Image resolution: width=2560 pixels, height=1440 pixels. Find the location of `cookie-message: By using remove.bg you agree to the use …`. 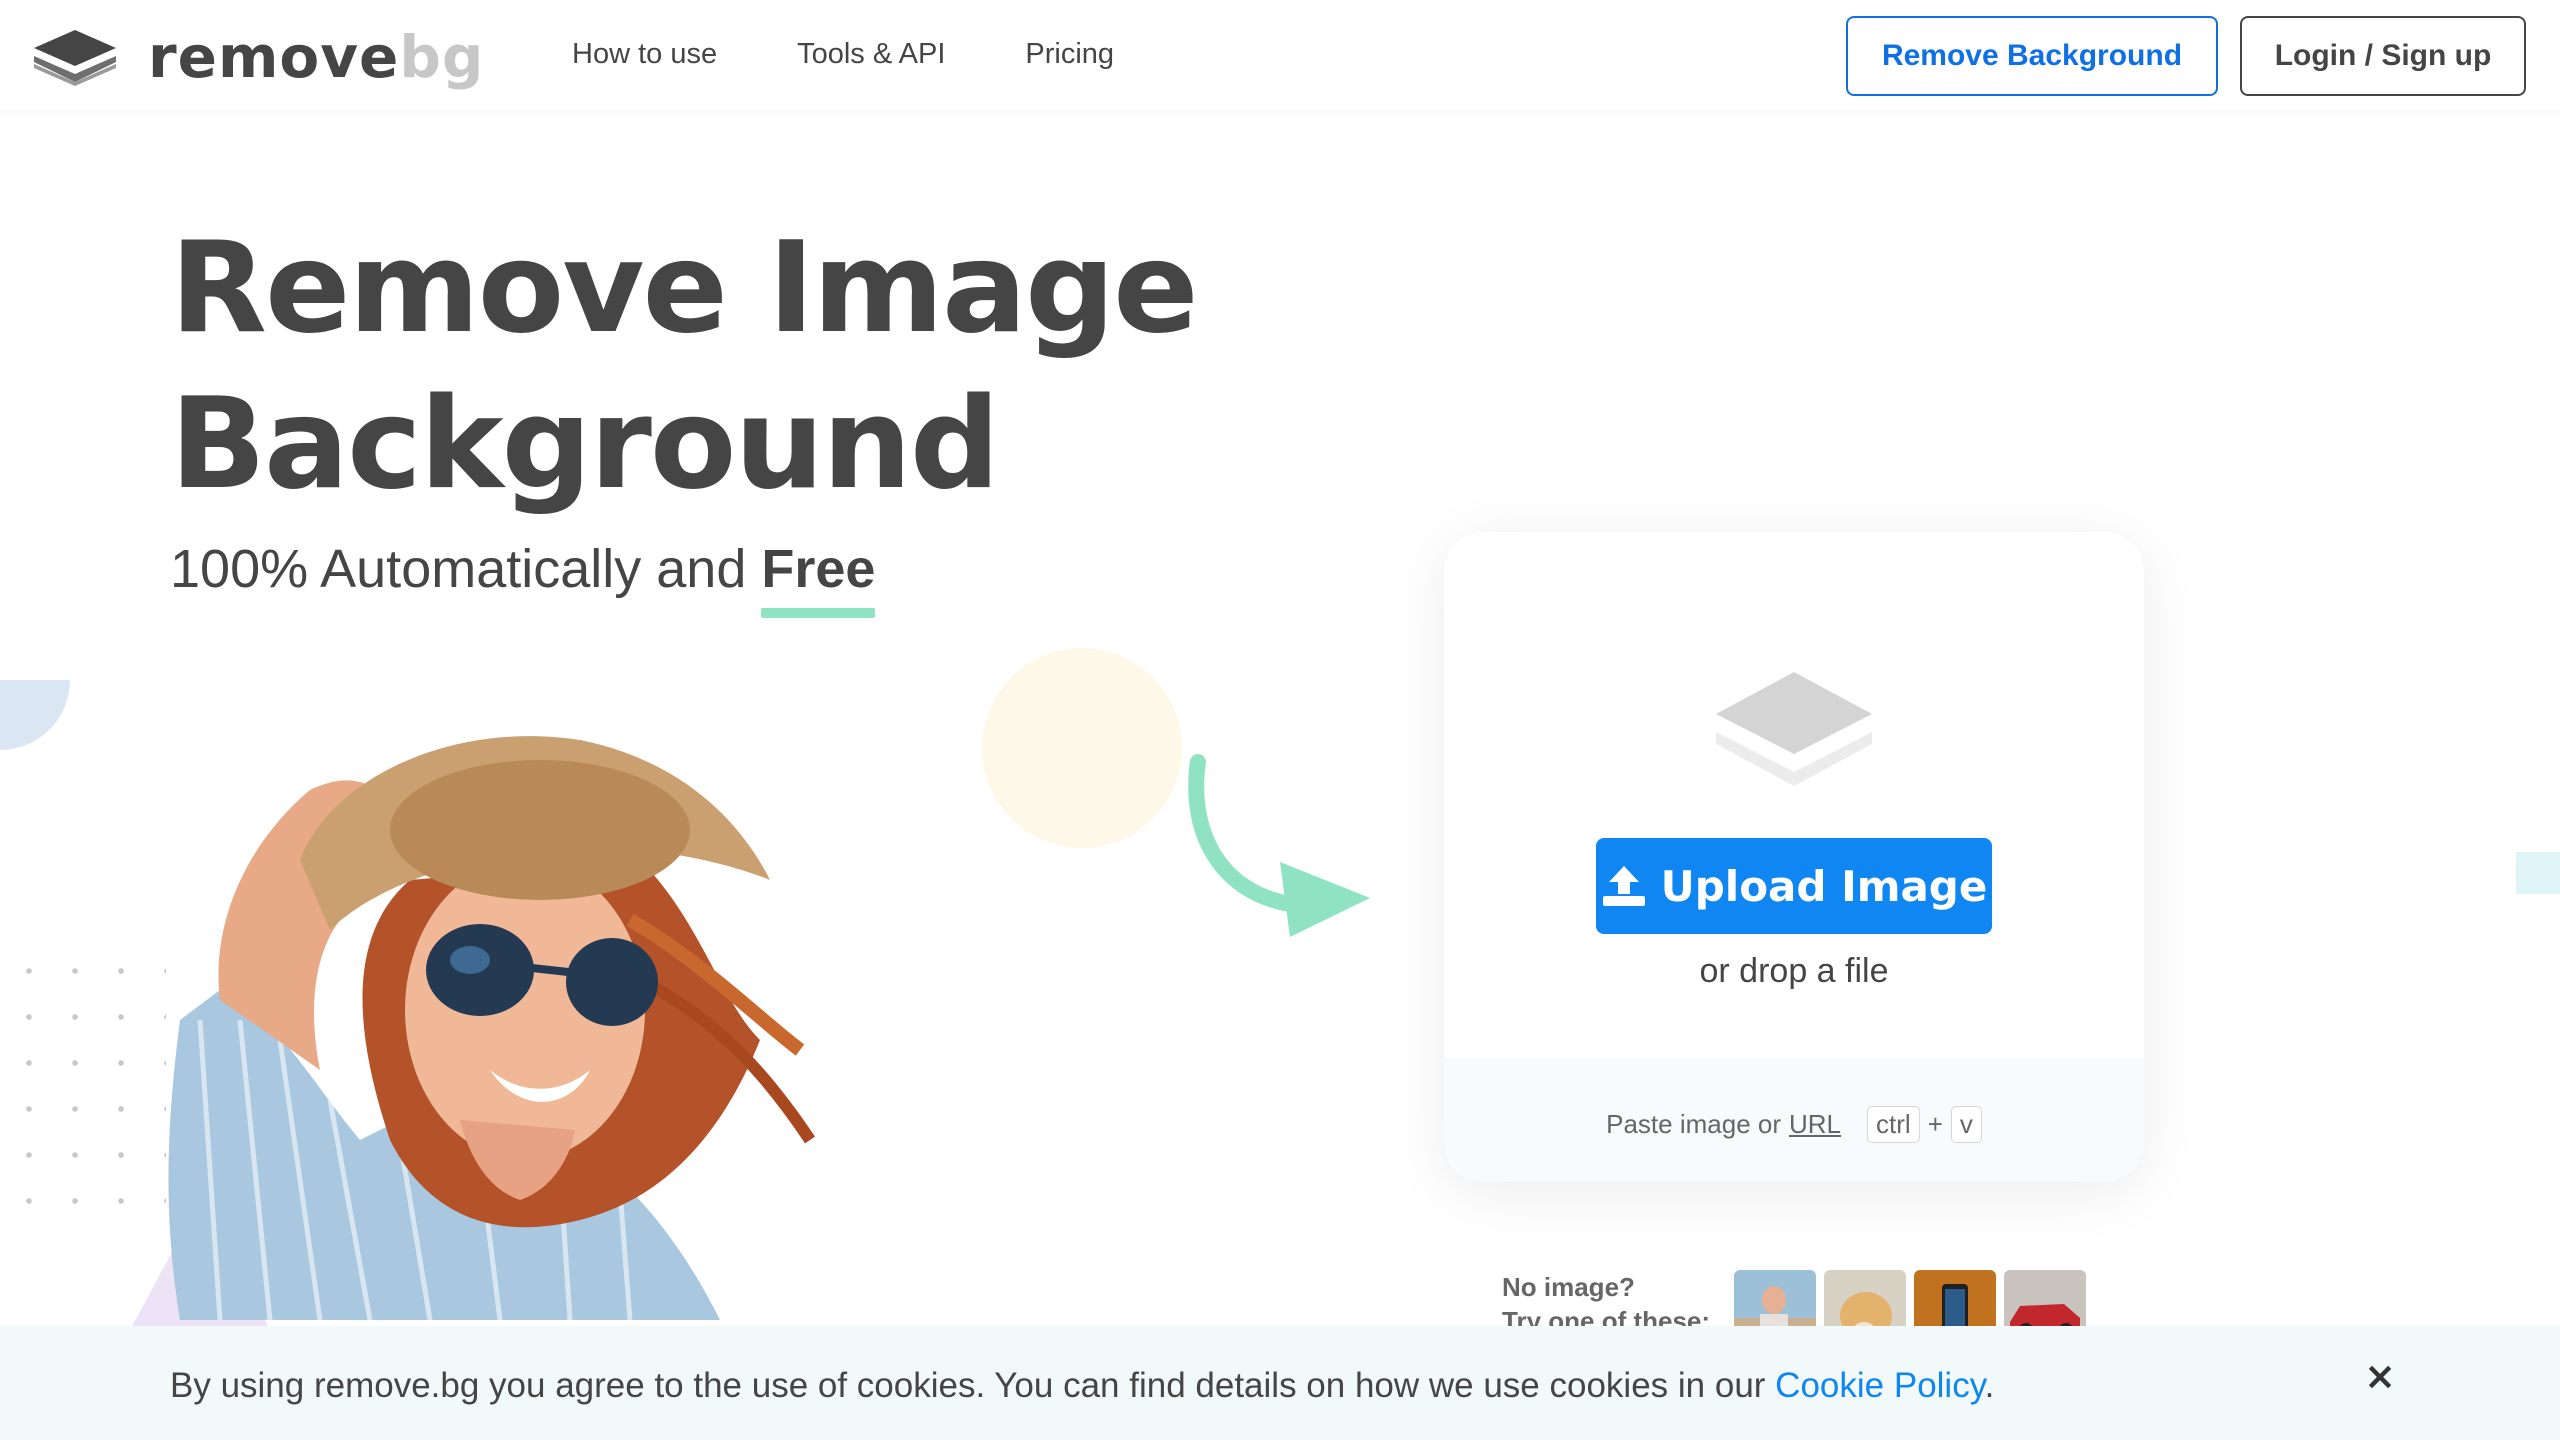

cookie-message: By using remove.bg you agree to the use … is located at coordinates (973, 1385).